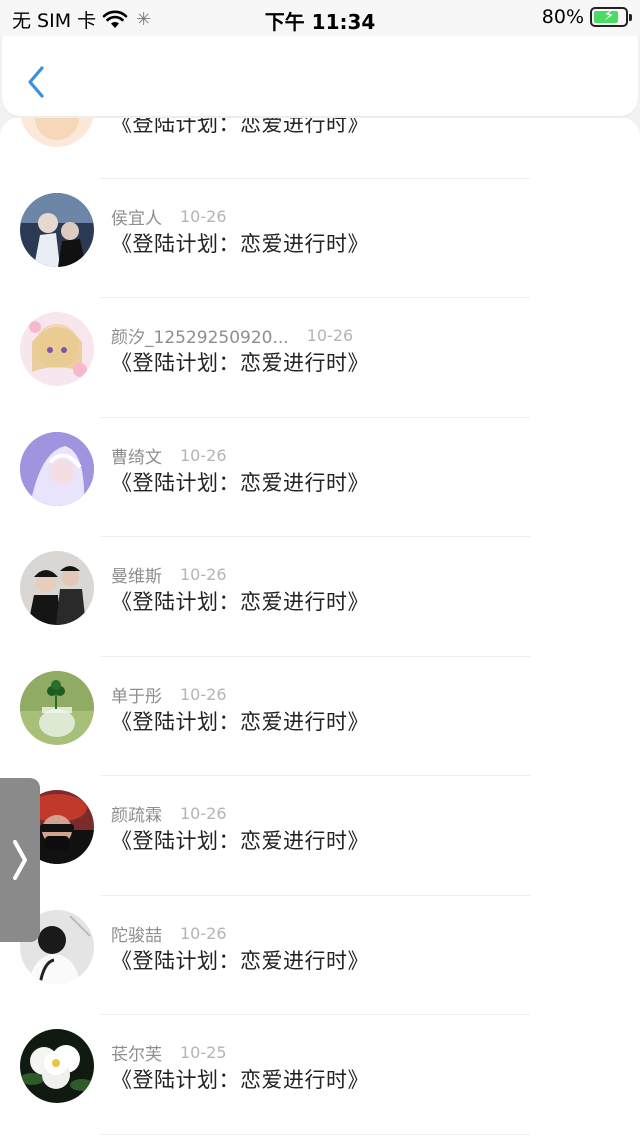 This screenshot has width=640, height=1138. I want to click on user-name: 苌尔芙, so click(136, 1052).